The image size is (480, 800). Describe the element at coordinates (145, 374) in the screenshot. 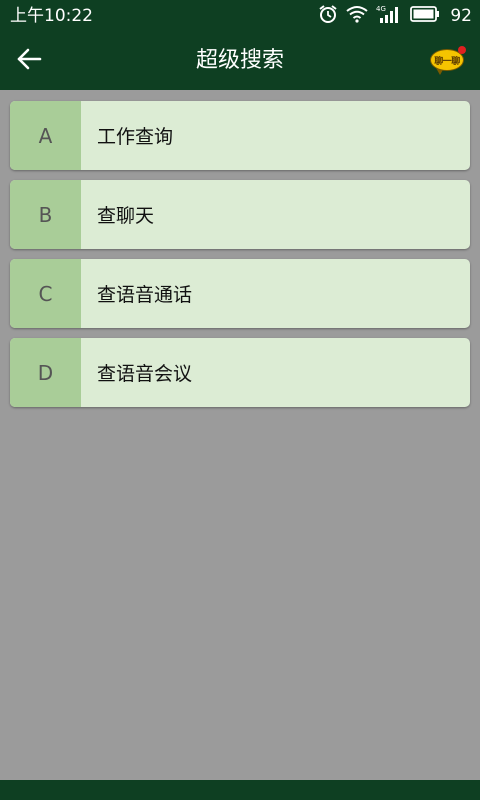

I see `option-label: 查语音会议` at that location.